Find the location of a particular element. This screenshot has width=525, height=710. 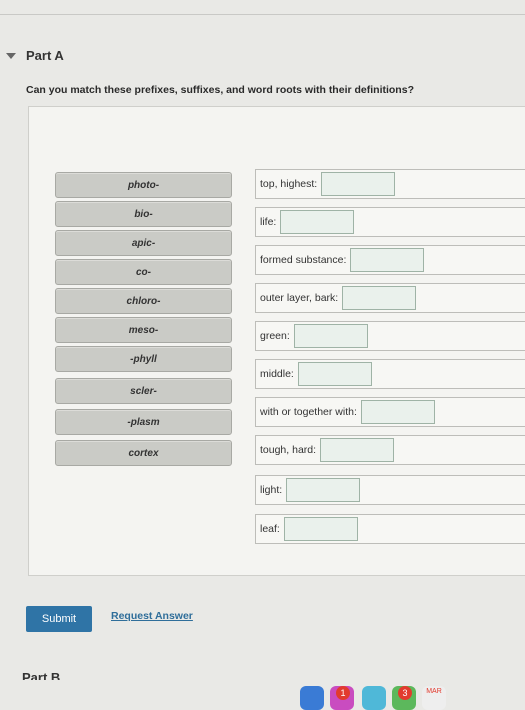

definition-label: green: is located at coordinates (275, 336).